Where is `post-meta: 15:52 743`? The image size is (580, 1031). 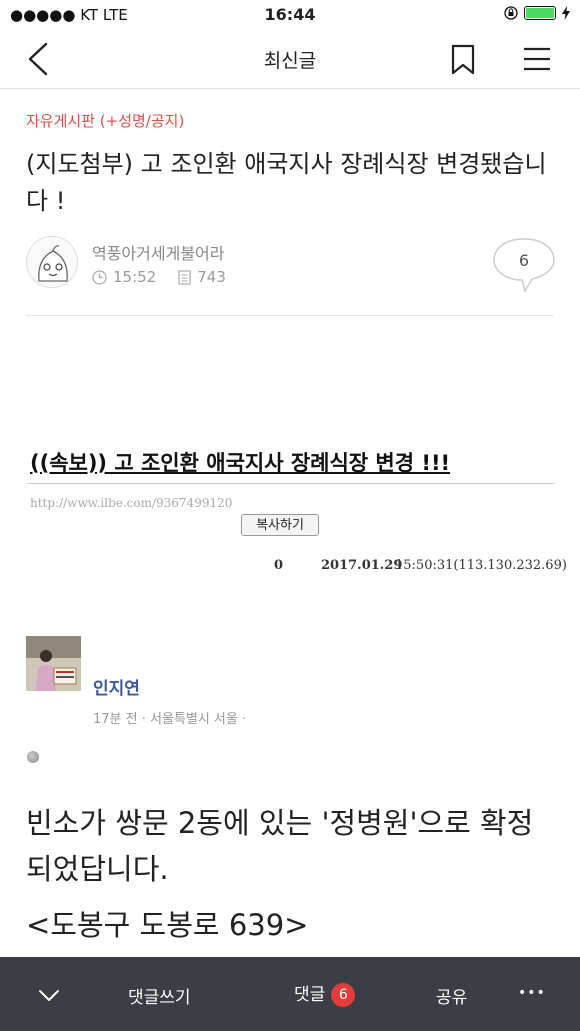 post-meta: 15:52 743 is located at coordinates (159, 277).